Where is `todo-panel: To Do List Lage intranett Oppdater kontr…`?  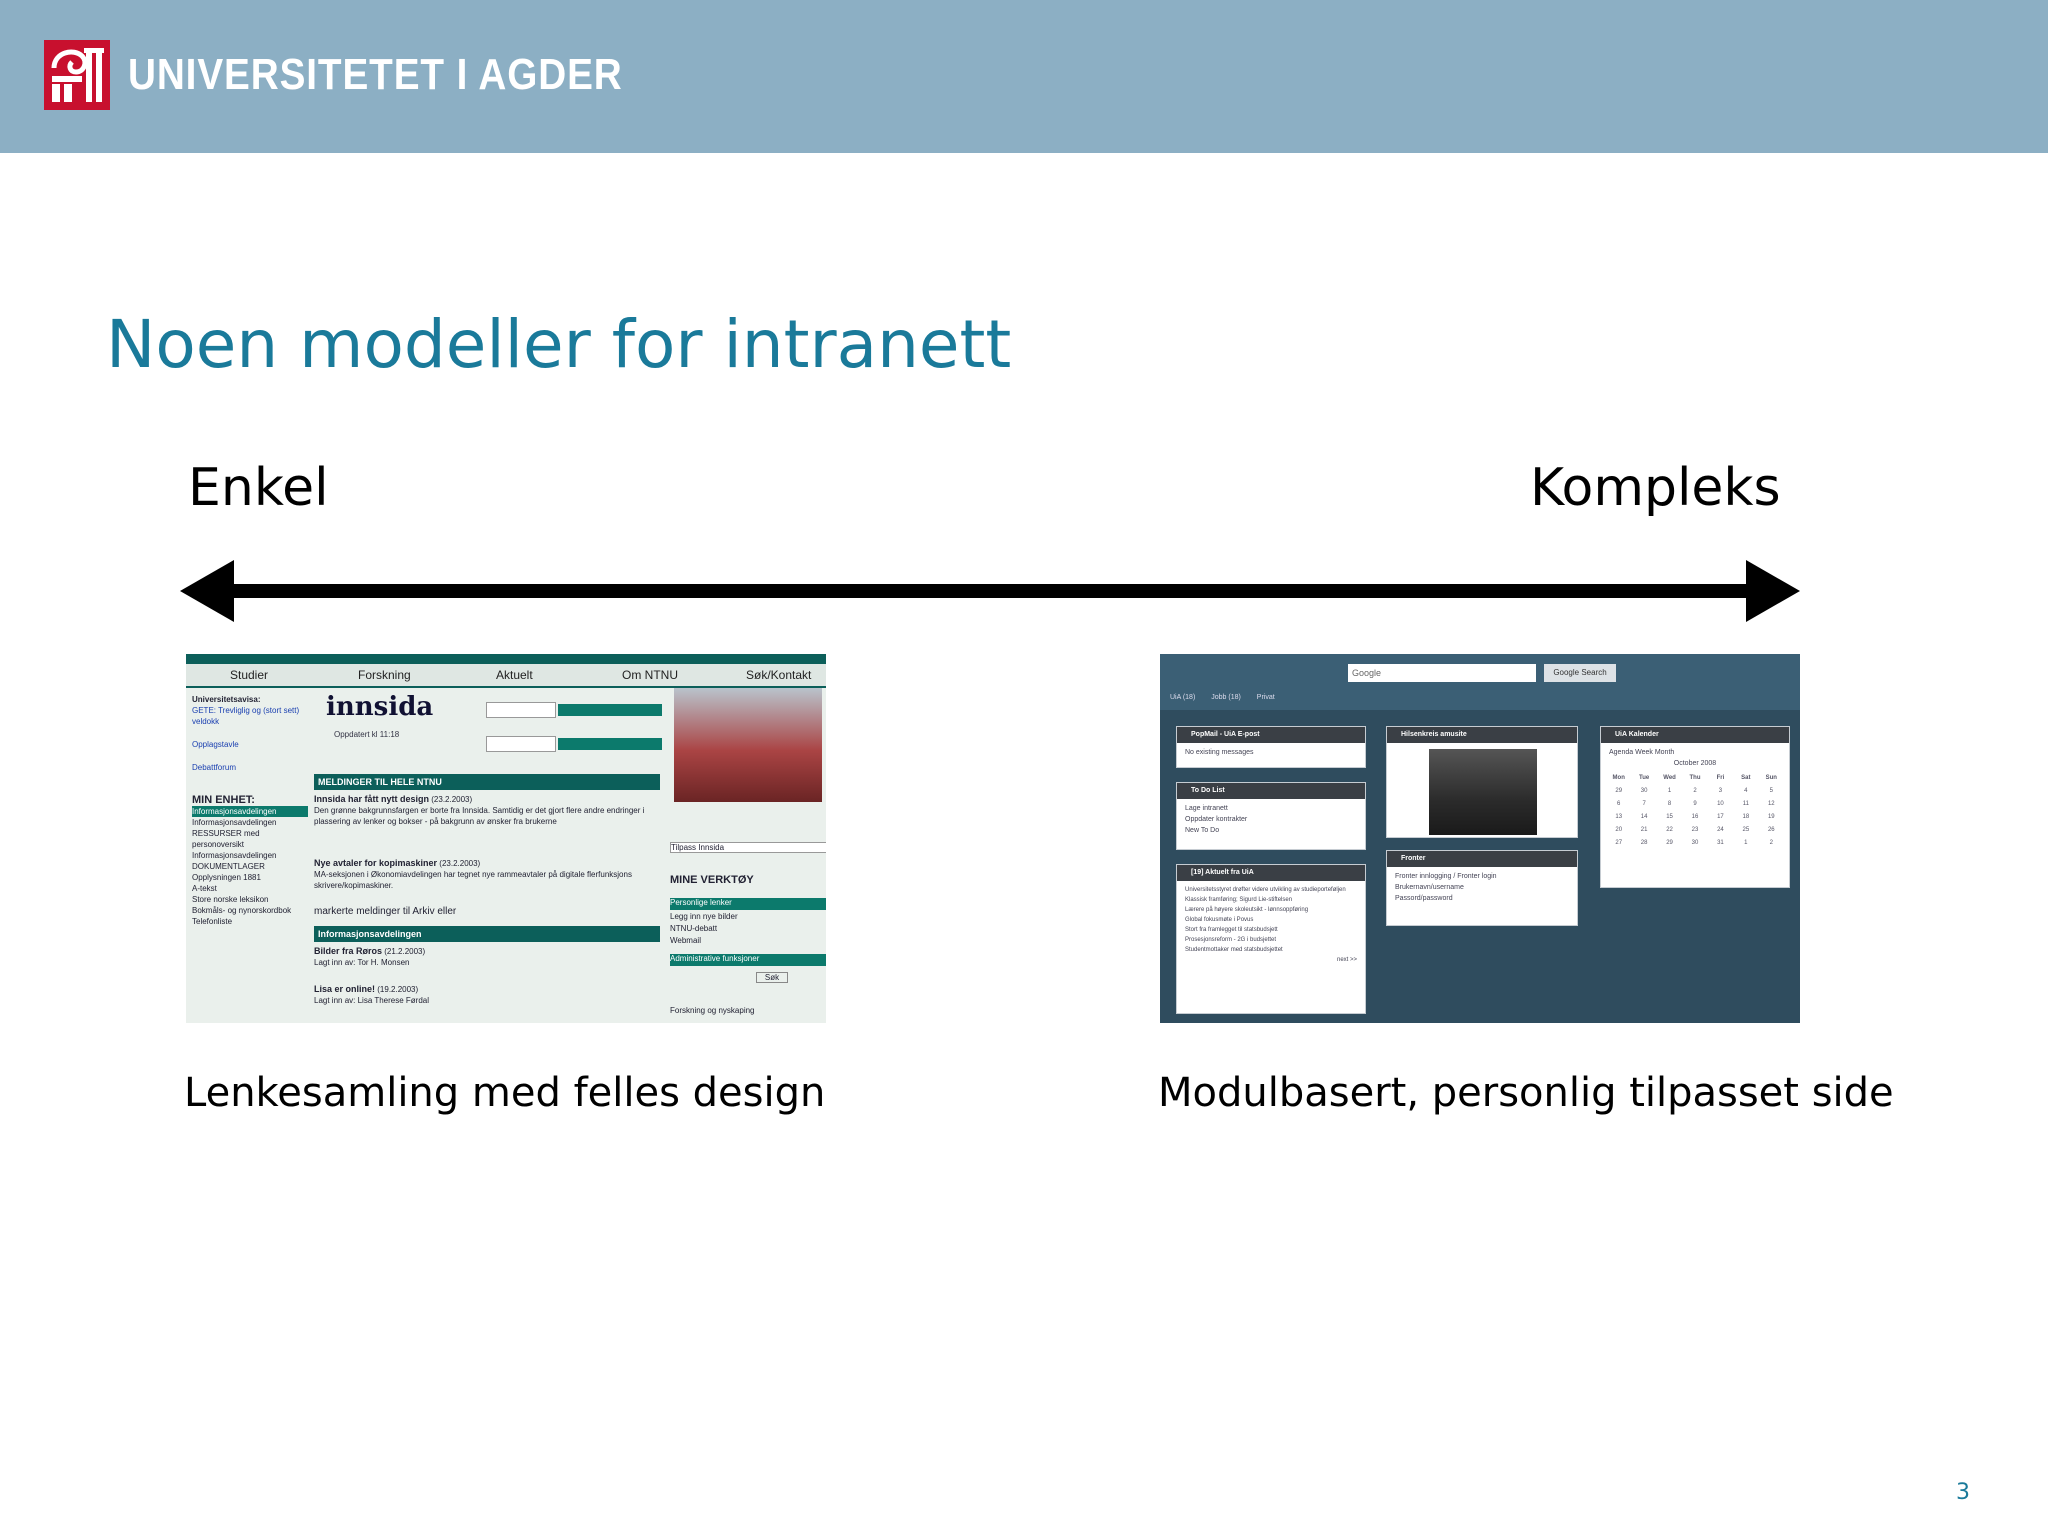 todo-panel: To Do List Lage intranett Oppdater kontr… is located at coordinates (1271, 816).